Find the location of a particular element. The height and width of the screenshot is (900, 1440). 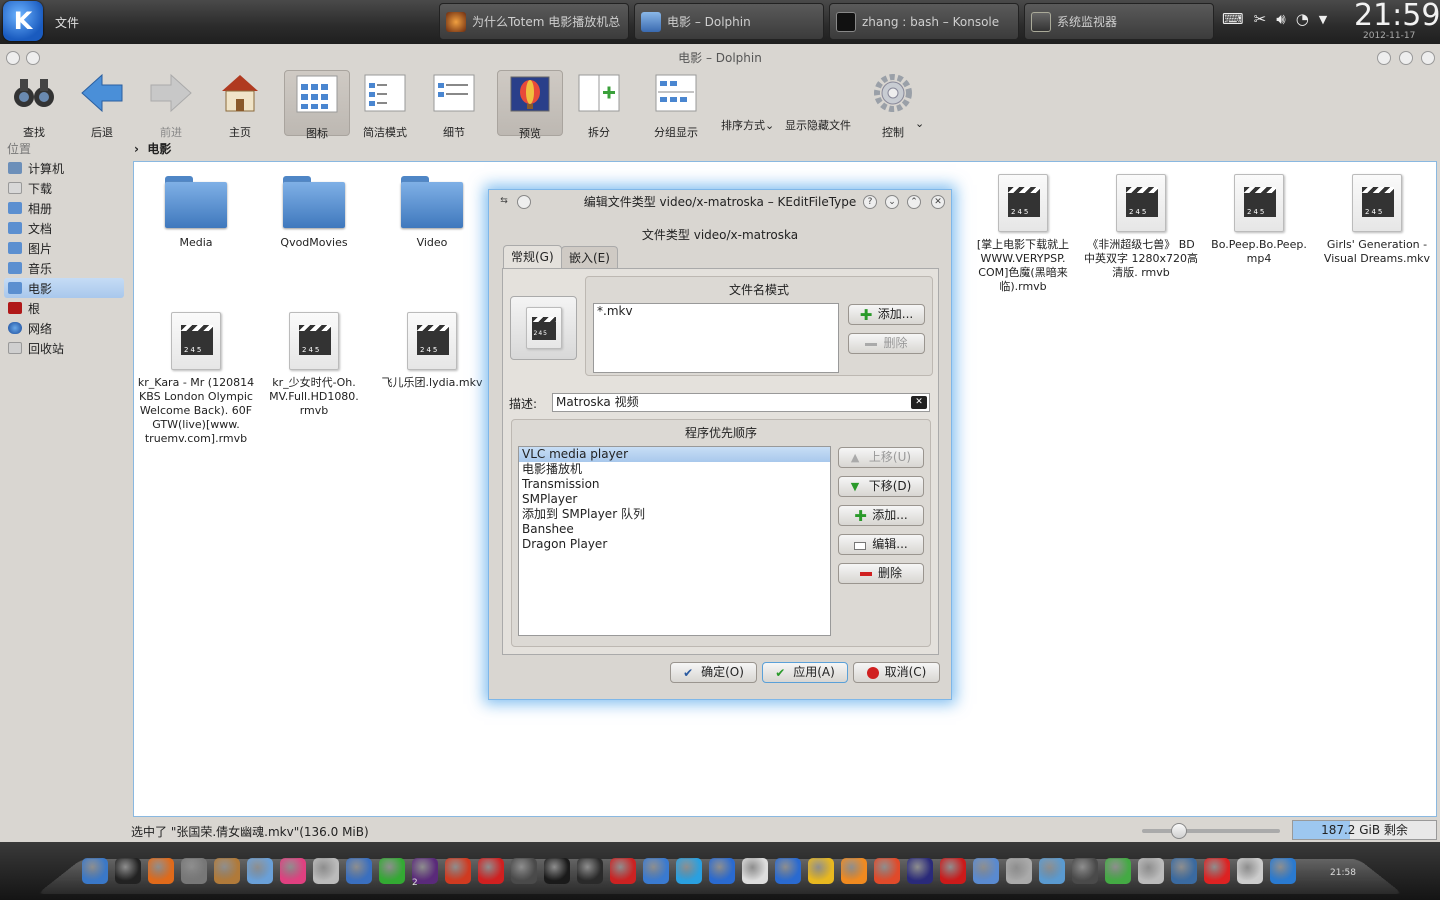

place-movies: 电影 is located at coordinates (64, 288).